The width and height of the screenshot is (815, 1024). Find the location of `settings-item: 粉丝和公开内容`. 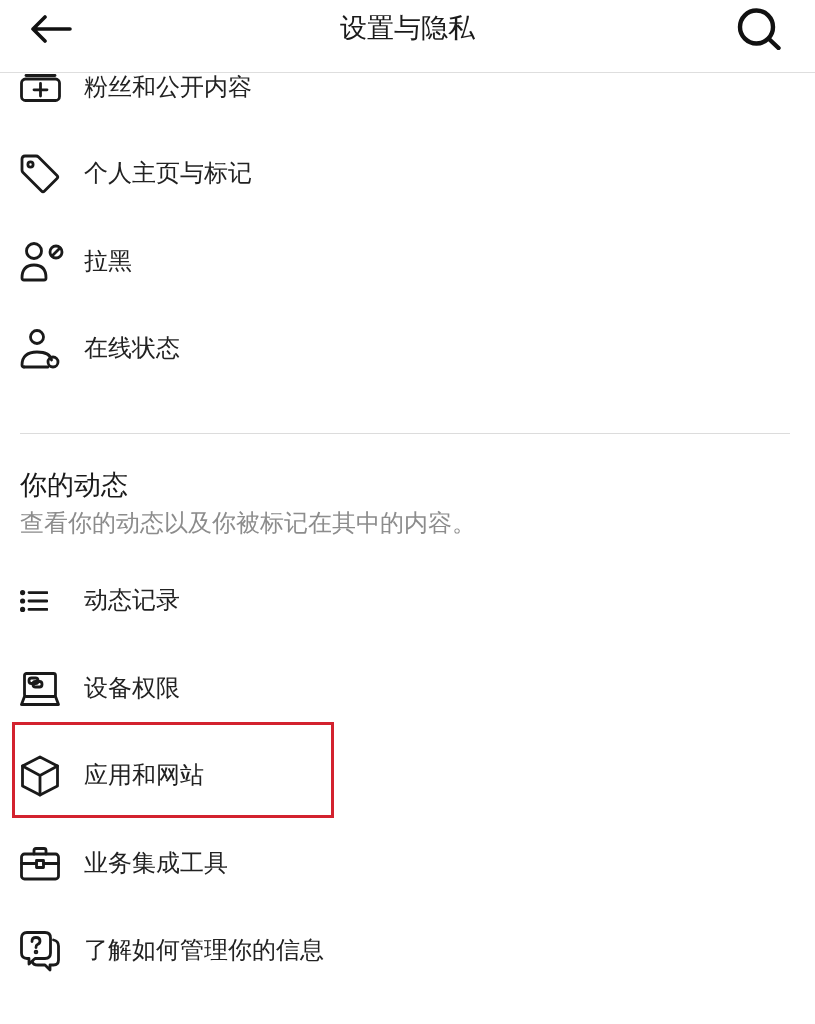

settings-item: 粉丝和公开内容 is located at coordinates (407, 88).